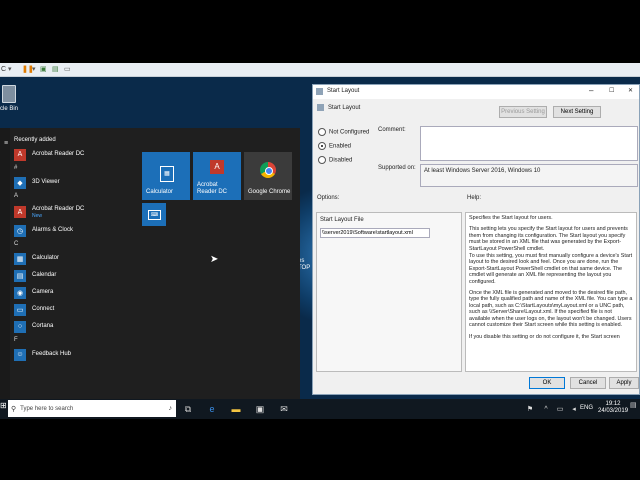  I want to click on new-badge: New, so click(37, 215).